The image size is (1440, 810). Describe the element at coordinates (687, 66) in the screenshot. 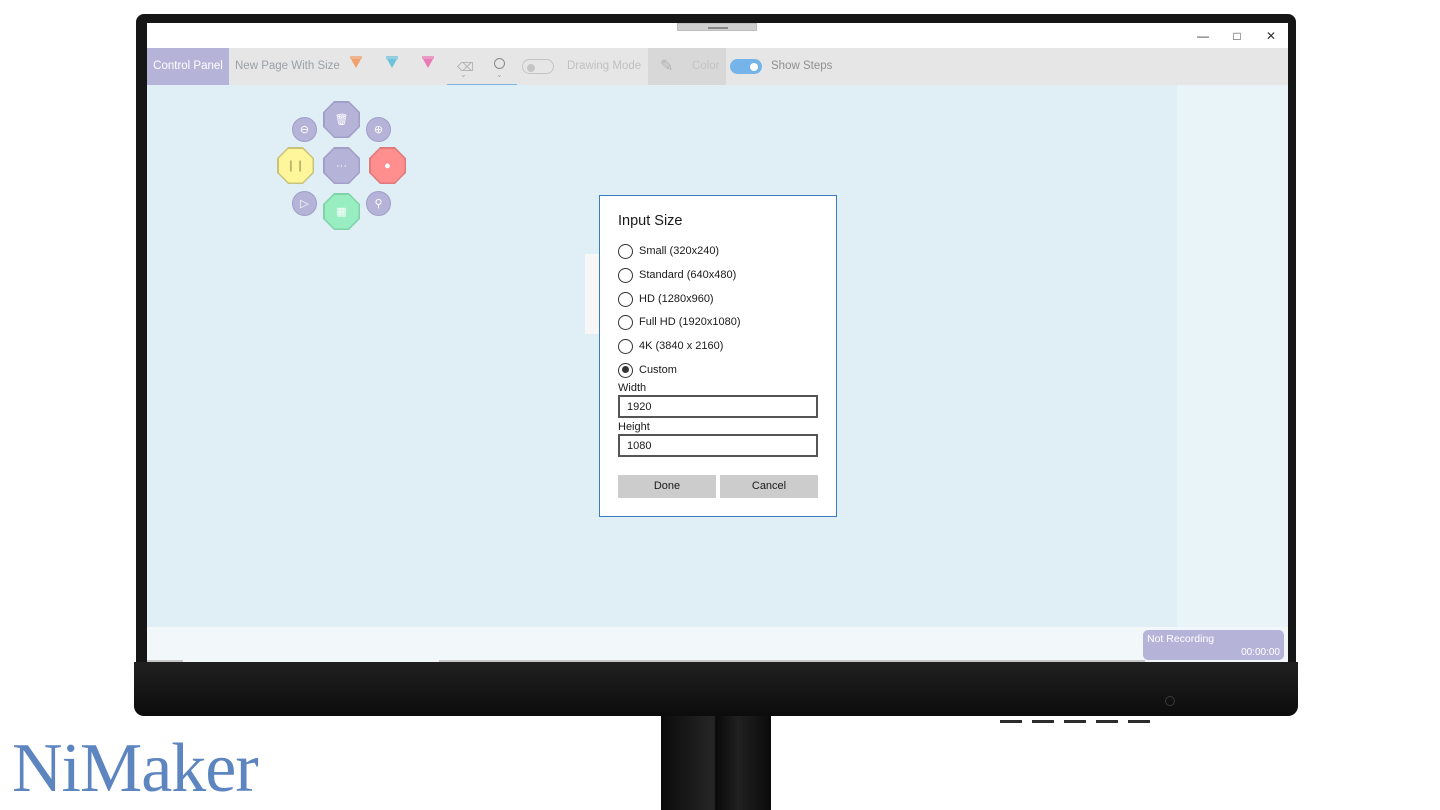

I see `color-button: ✎ Color` at that location.